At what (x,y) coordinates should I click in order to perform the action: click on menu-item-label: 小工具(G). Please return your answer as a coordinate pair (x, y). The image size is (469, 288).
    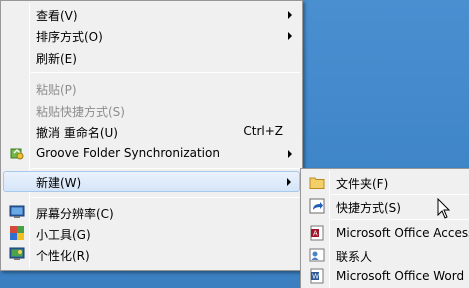
    Looking at the image, I should click on (63, 235).